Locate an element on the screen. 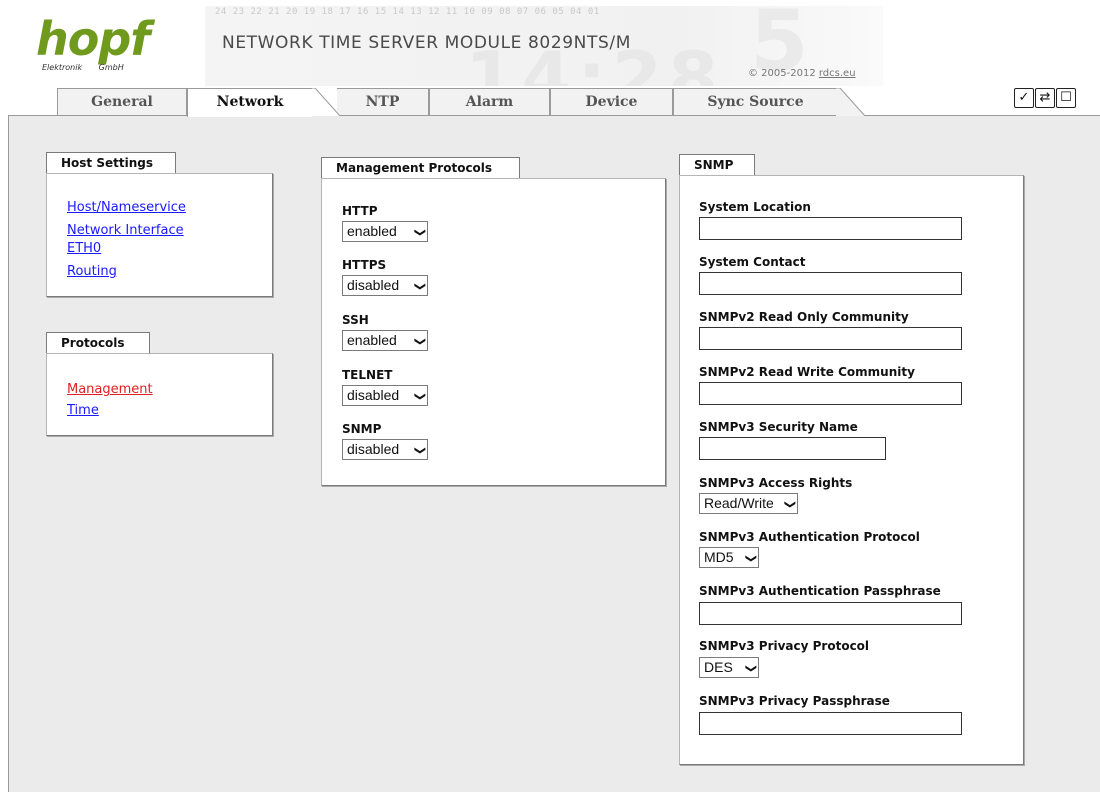  http-select-value: enabled is located at coordinates (372, 231).